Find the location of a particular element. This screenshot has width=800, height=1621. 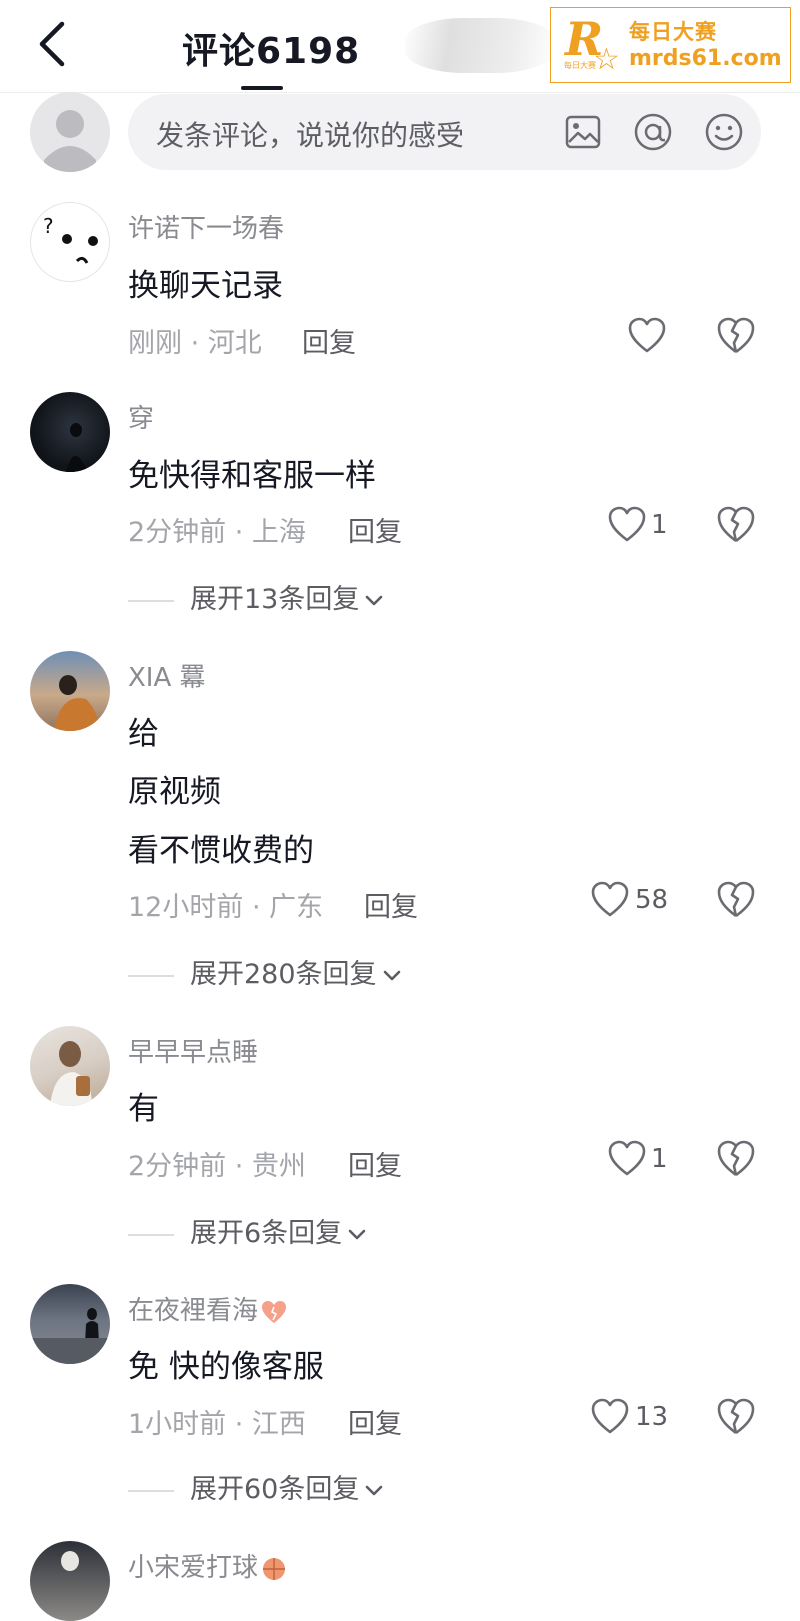

commenter-name: 许诺下一场春 is located at coordinates (206, 226).